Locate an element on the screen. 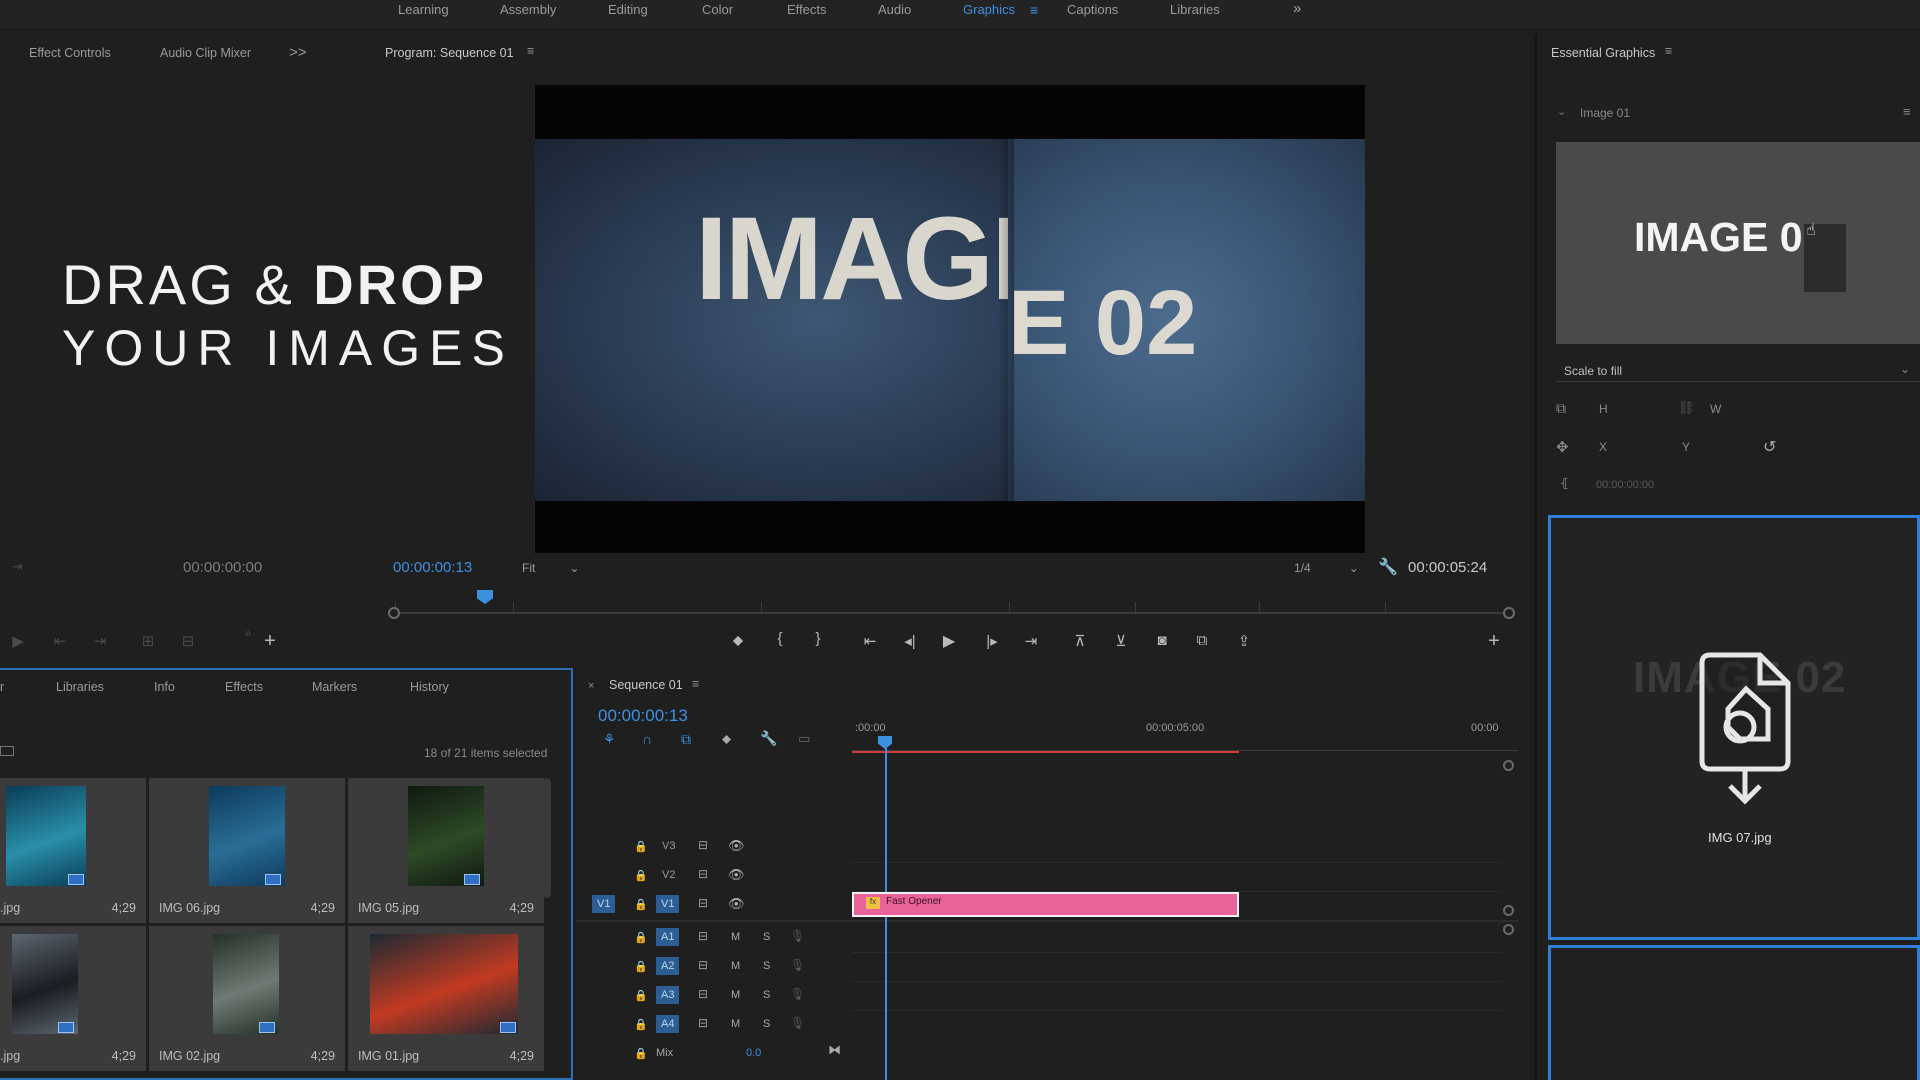  bin-item: IMG 01.jpg 4;29 is located at coordinates (446, 998).